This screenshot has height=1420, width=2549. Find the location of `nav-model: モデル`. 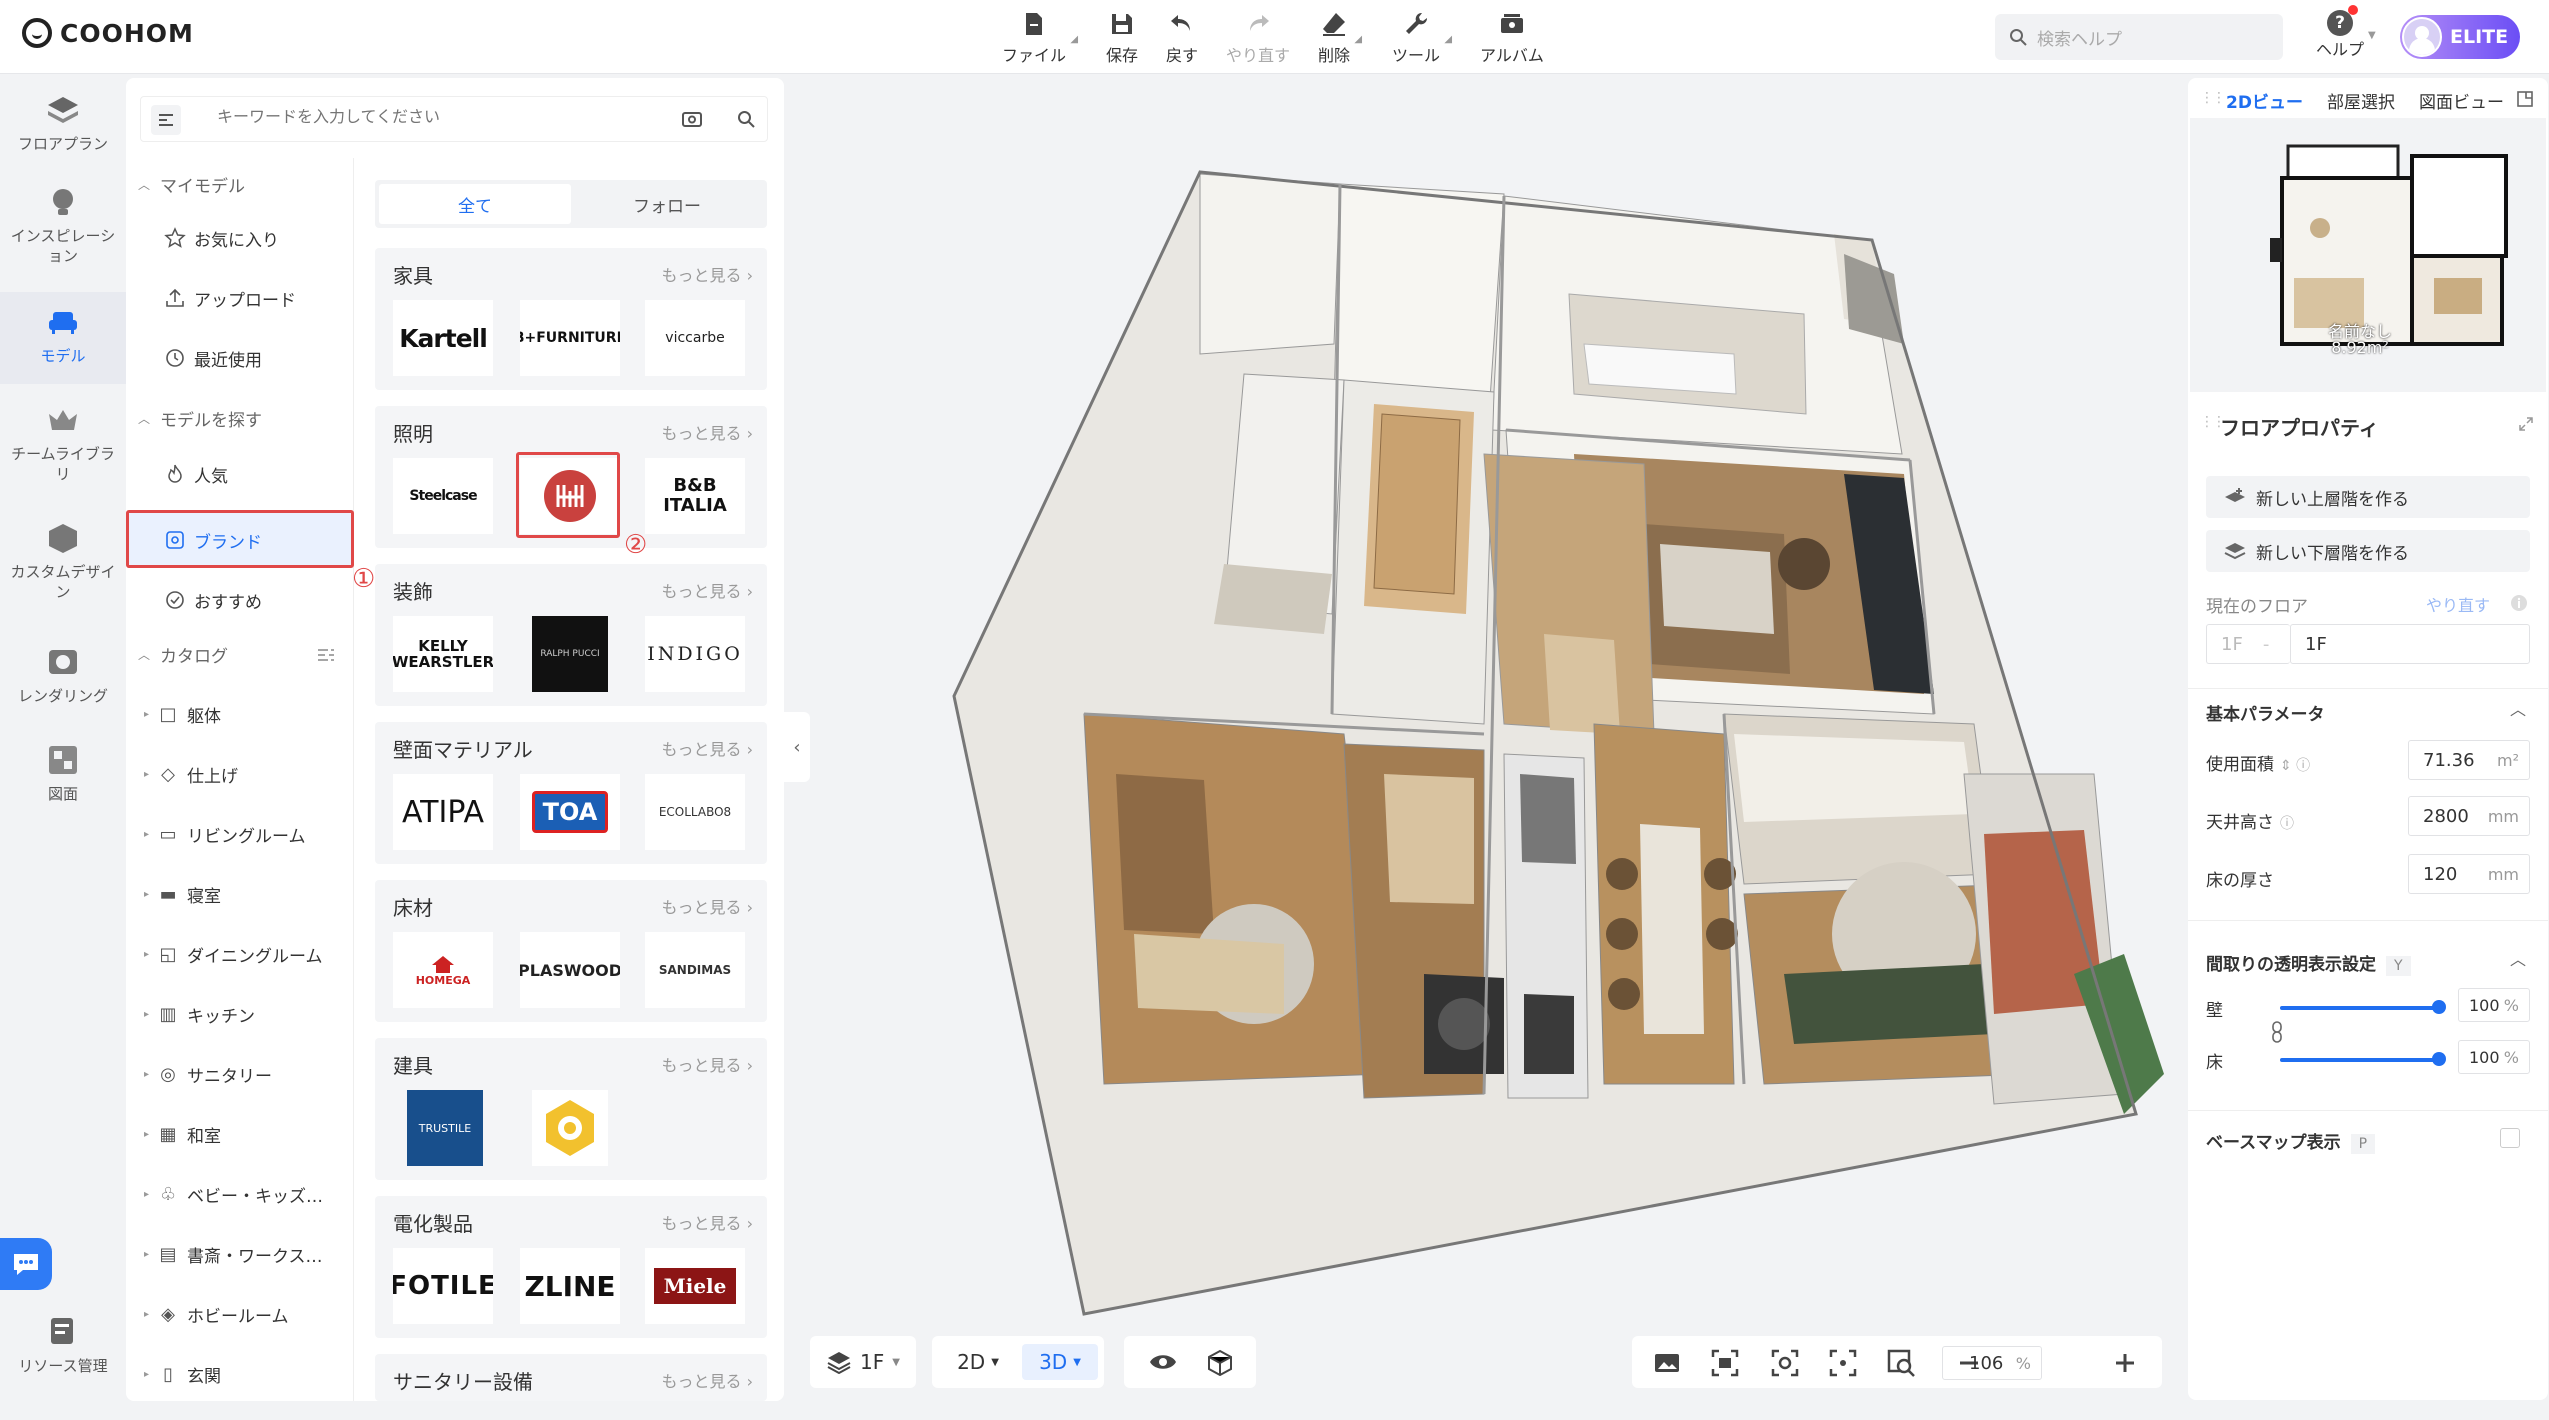

nav-model: モデル is located at coordinates (63, 338).